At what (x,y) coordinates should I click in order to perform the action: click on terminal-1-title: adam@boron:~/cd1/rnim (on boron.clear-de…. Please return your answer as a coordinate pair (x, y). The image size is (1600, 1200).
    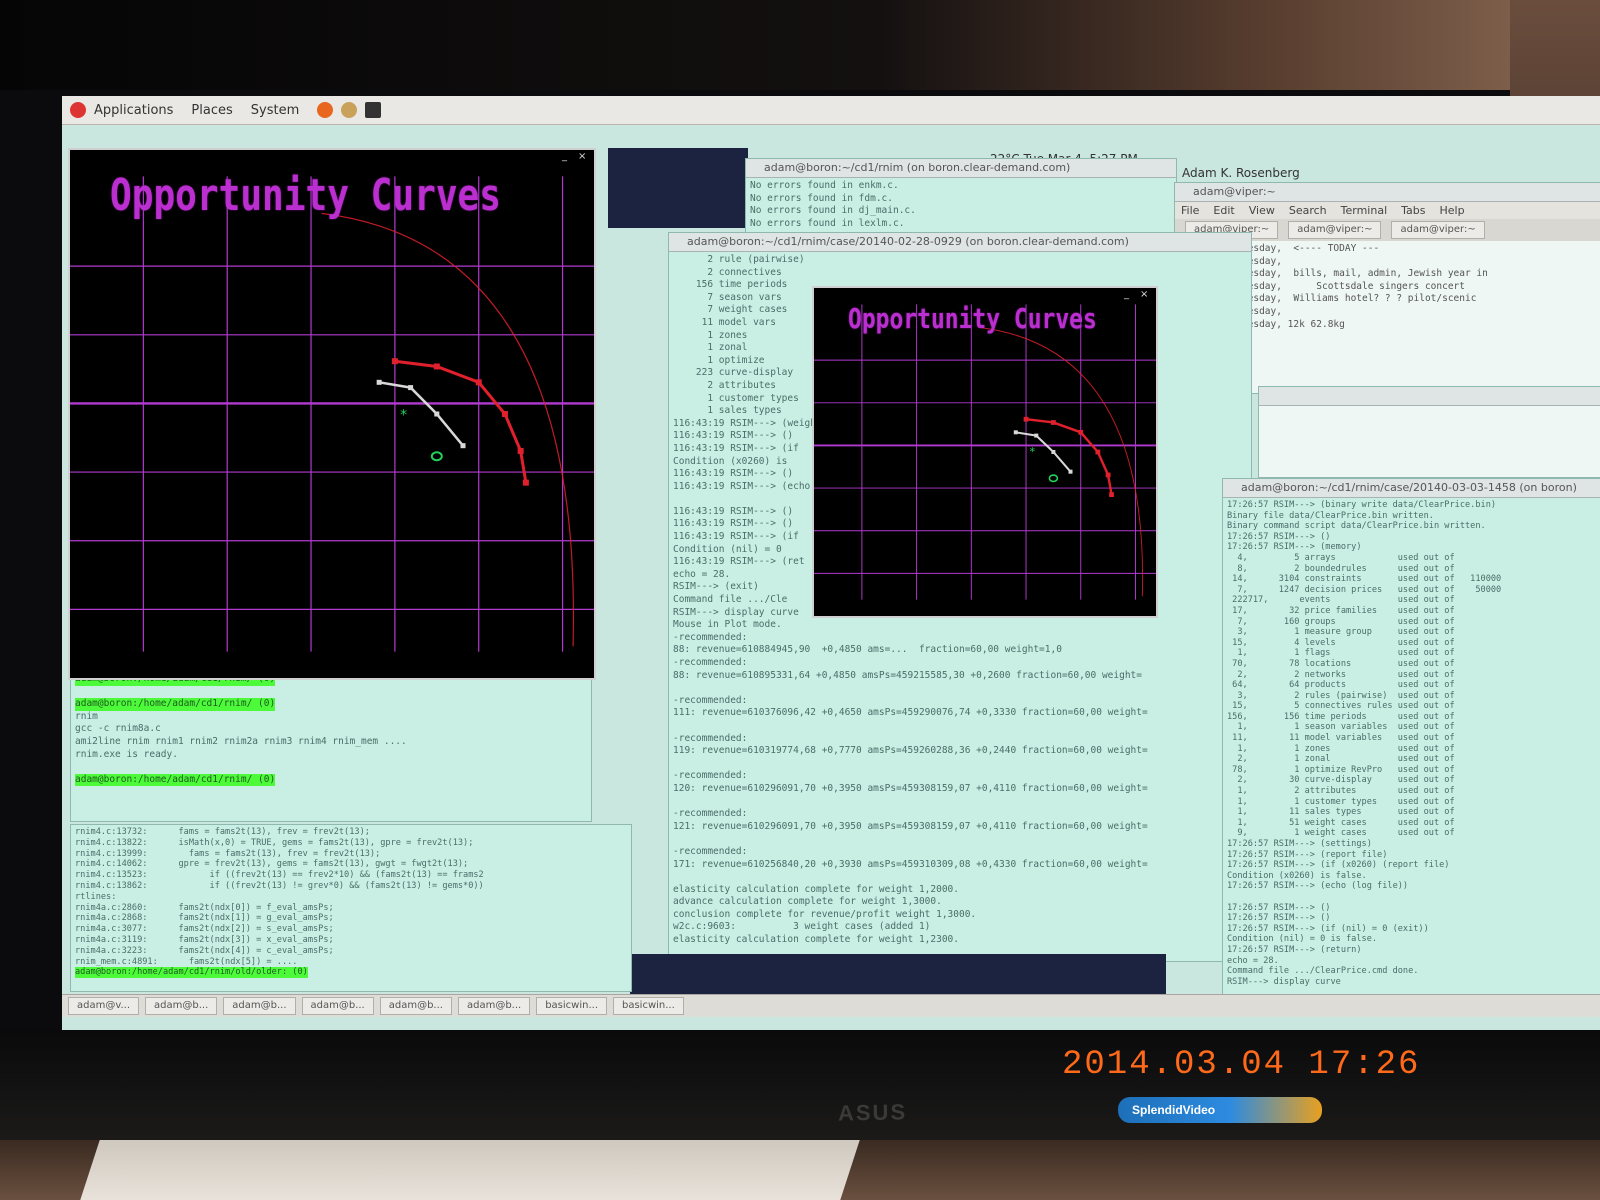
    Looking at the image, I should click on (961, 168).